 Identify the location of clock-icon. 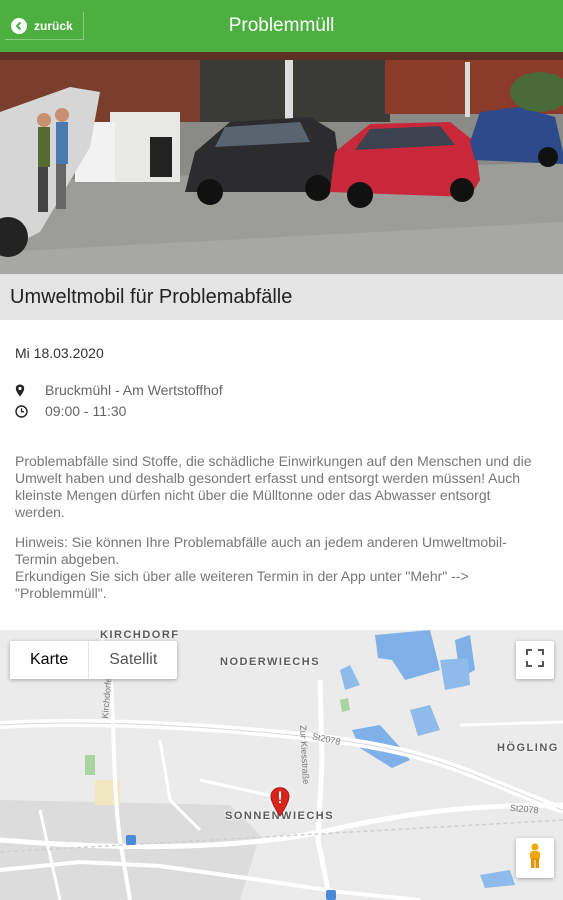
(30, 411).